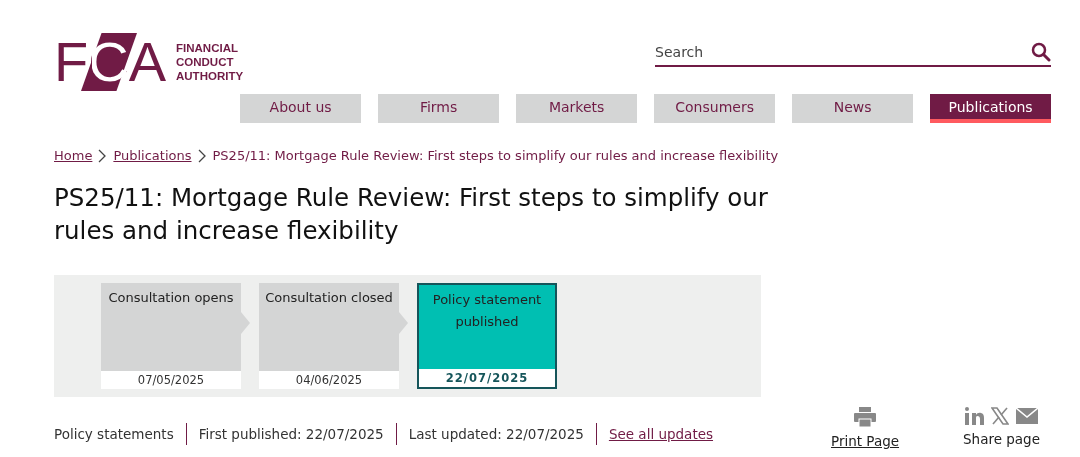 The image size is (1080, 457). I want to click on linkedin-icon, so click(974, 416).